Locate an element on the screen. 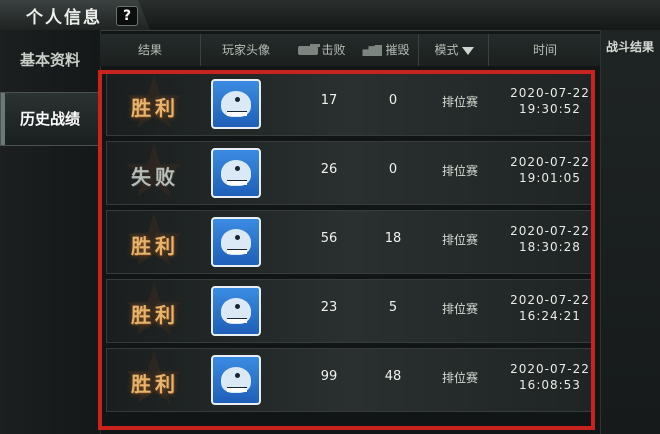  table-header: 结果 玩家头像 击败 摧毁 模式 时间 is located at coordinates (350, 50).